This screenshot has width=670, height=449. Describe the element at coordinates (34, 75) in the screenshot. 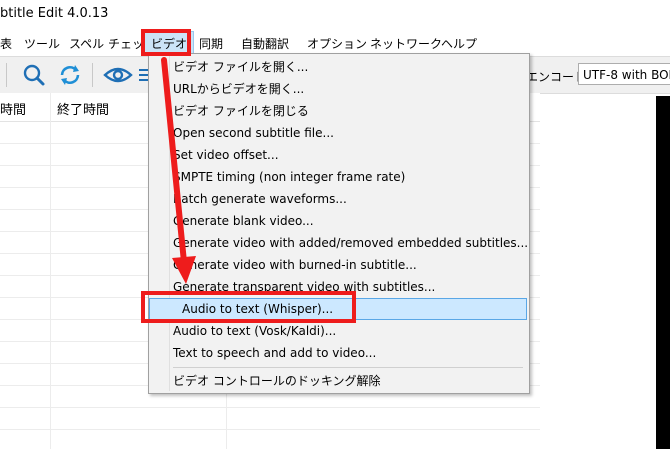

I see `search-icon` at that location.